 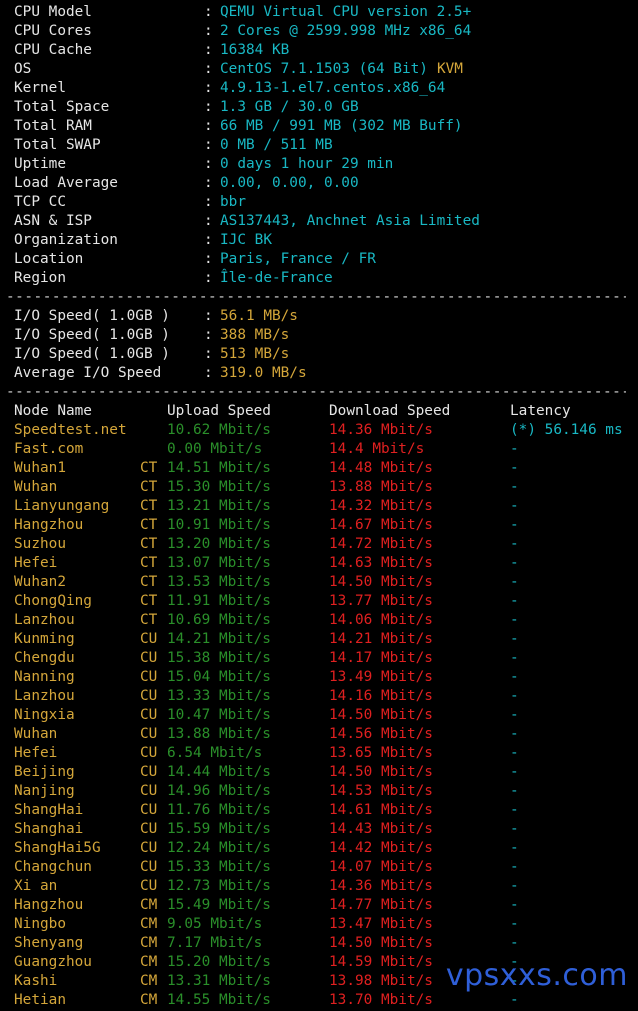 I want to click on sysinfo-row: Uptime:0 days 1 hour 29 min, so click(x=324, y=164).